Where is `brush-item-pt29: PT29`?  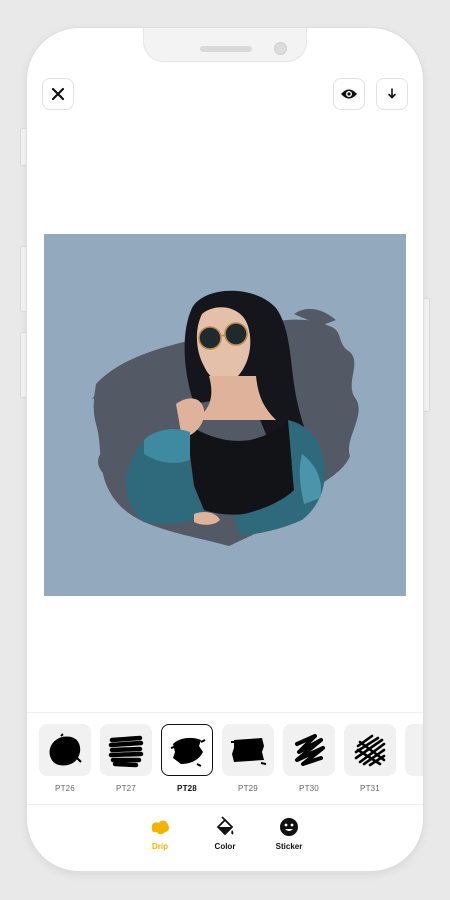
brush-item-pt29: PT29 is located at coordinates (248, 758).